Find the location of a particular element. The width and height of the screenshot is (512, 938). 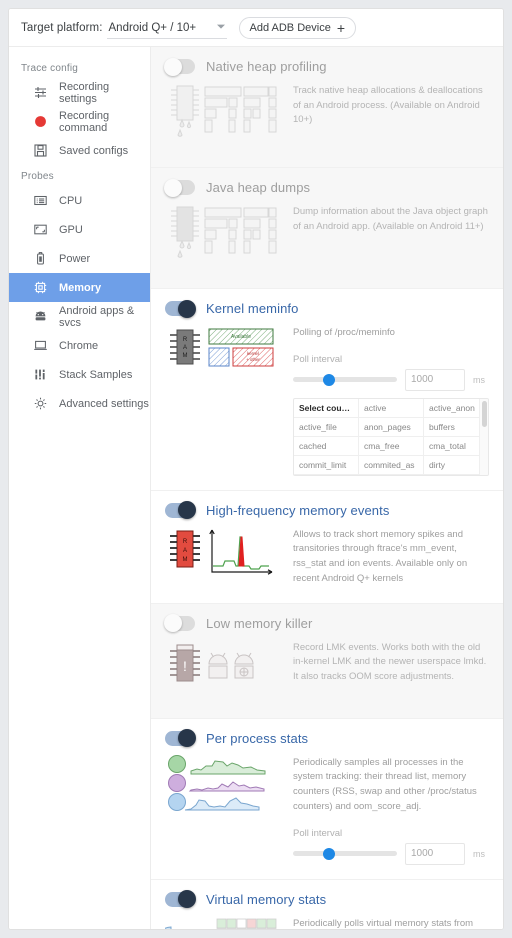

sidebar-item-gpu: GPU is located at coordinates (79, 229).